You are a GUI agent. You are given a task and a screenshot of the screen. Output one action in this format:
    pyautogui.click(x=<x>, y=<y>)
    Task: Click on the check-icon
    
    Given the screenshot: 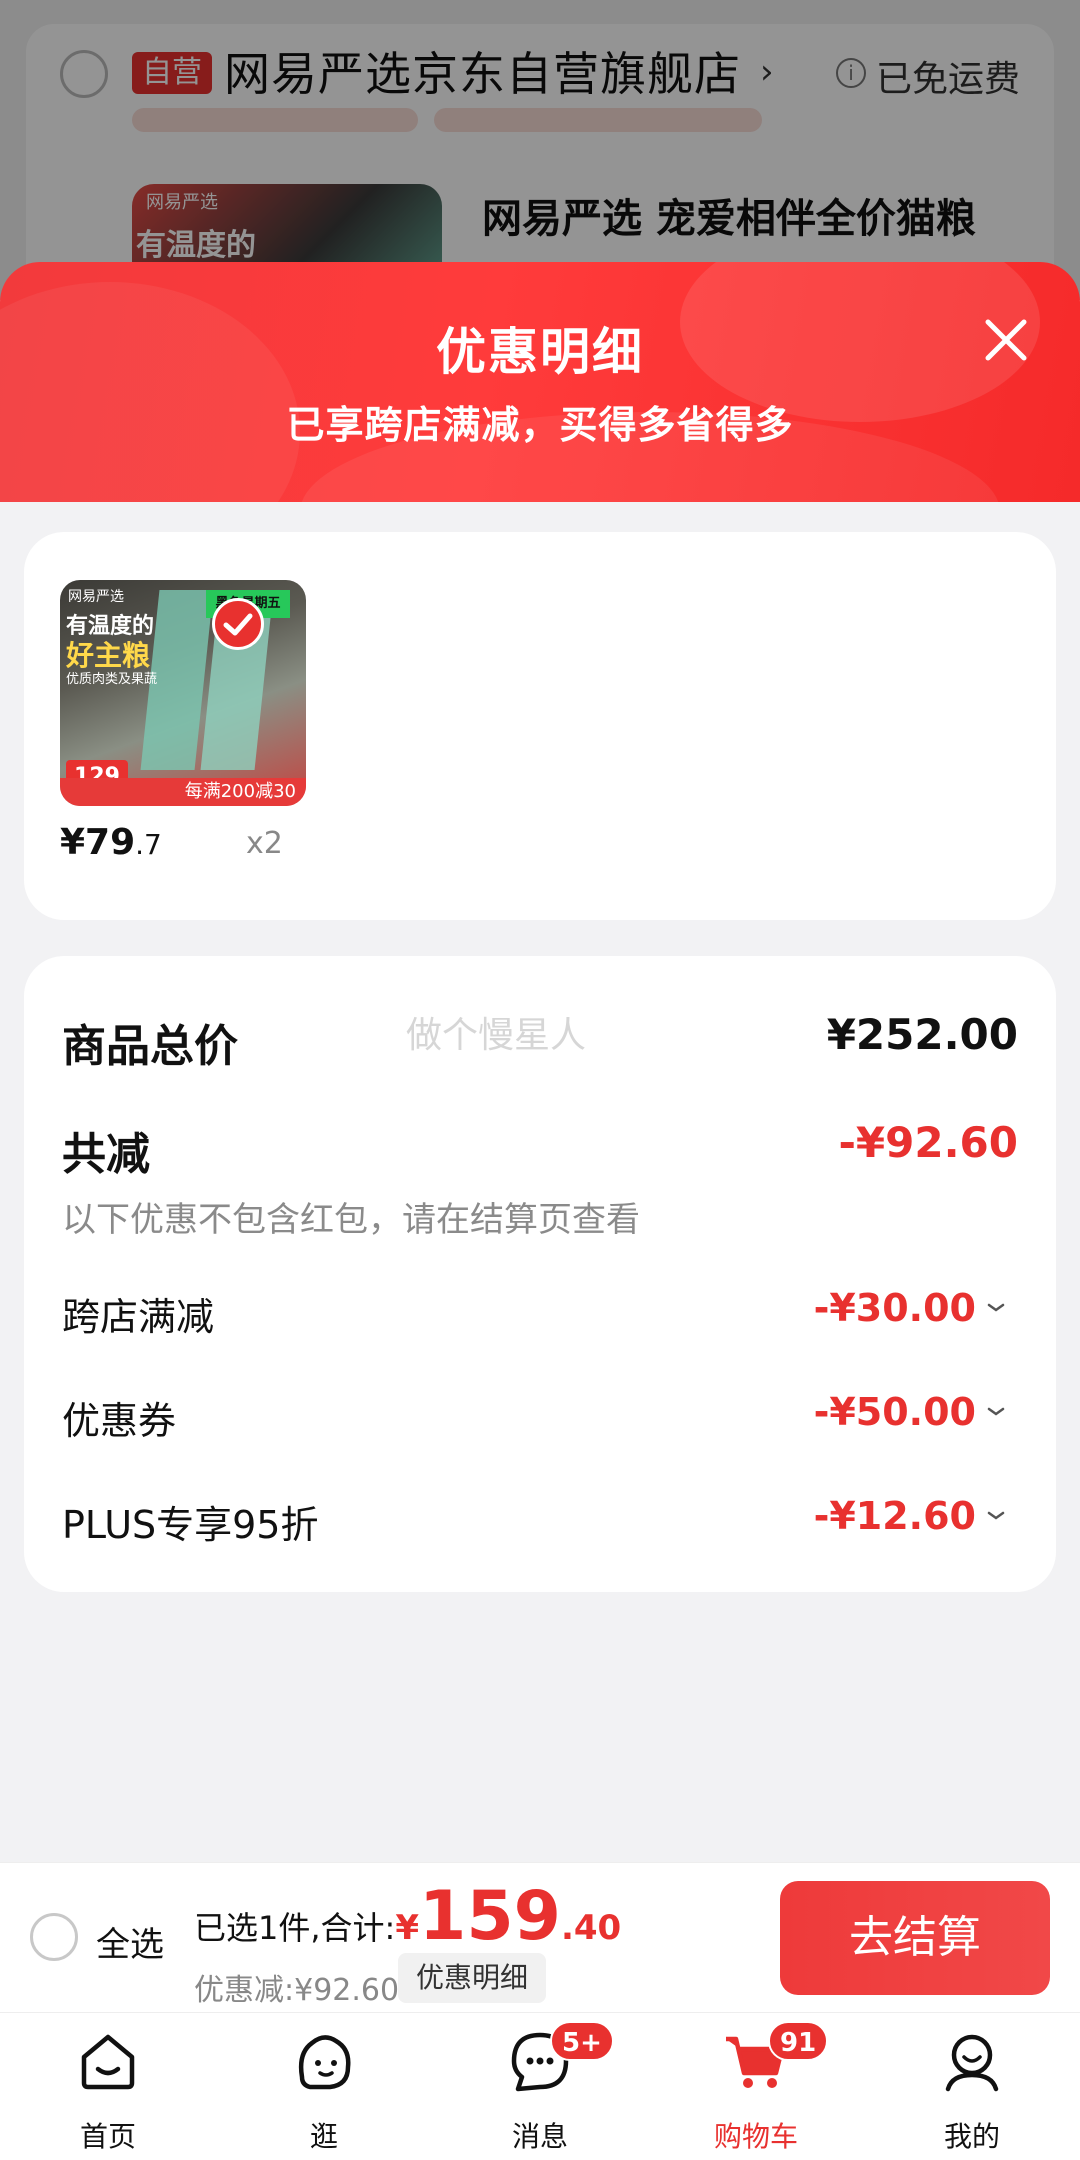 What is the action you would take?
    pyautogui.click(x=238, y=624)
    